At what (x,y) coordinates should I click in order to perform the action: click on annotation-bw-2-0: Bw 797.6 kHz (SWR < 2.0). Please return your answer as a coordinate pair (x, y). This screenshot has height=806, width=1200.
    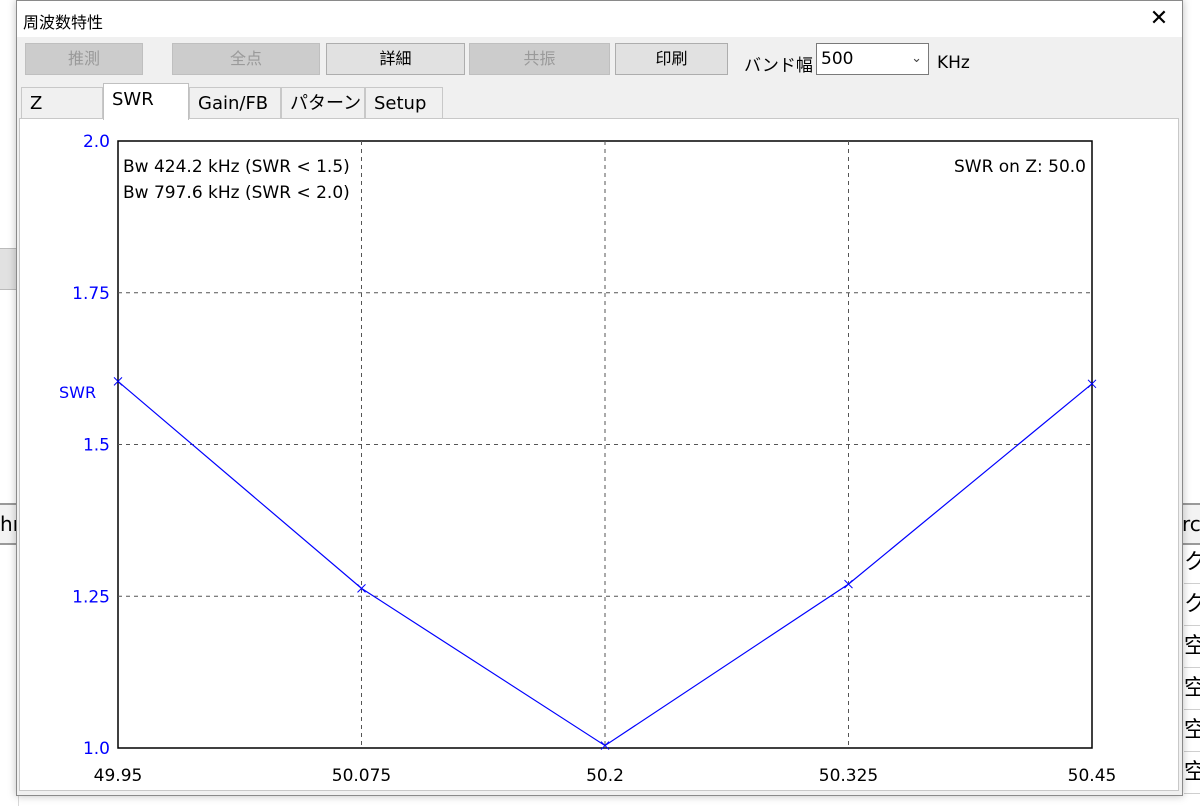
    Looking at the image, I should click on (236, 193).